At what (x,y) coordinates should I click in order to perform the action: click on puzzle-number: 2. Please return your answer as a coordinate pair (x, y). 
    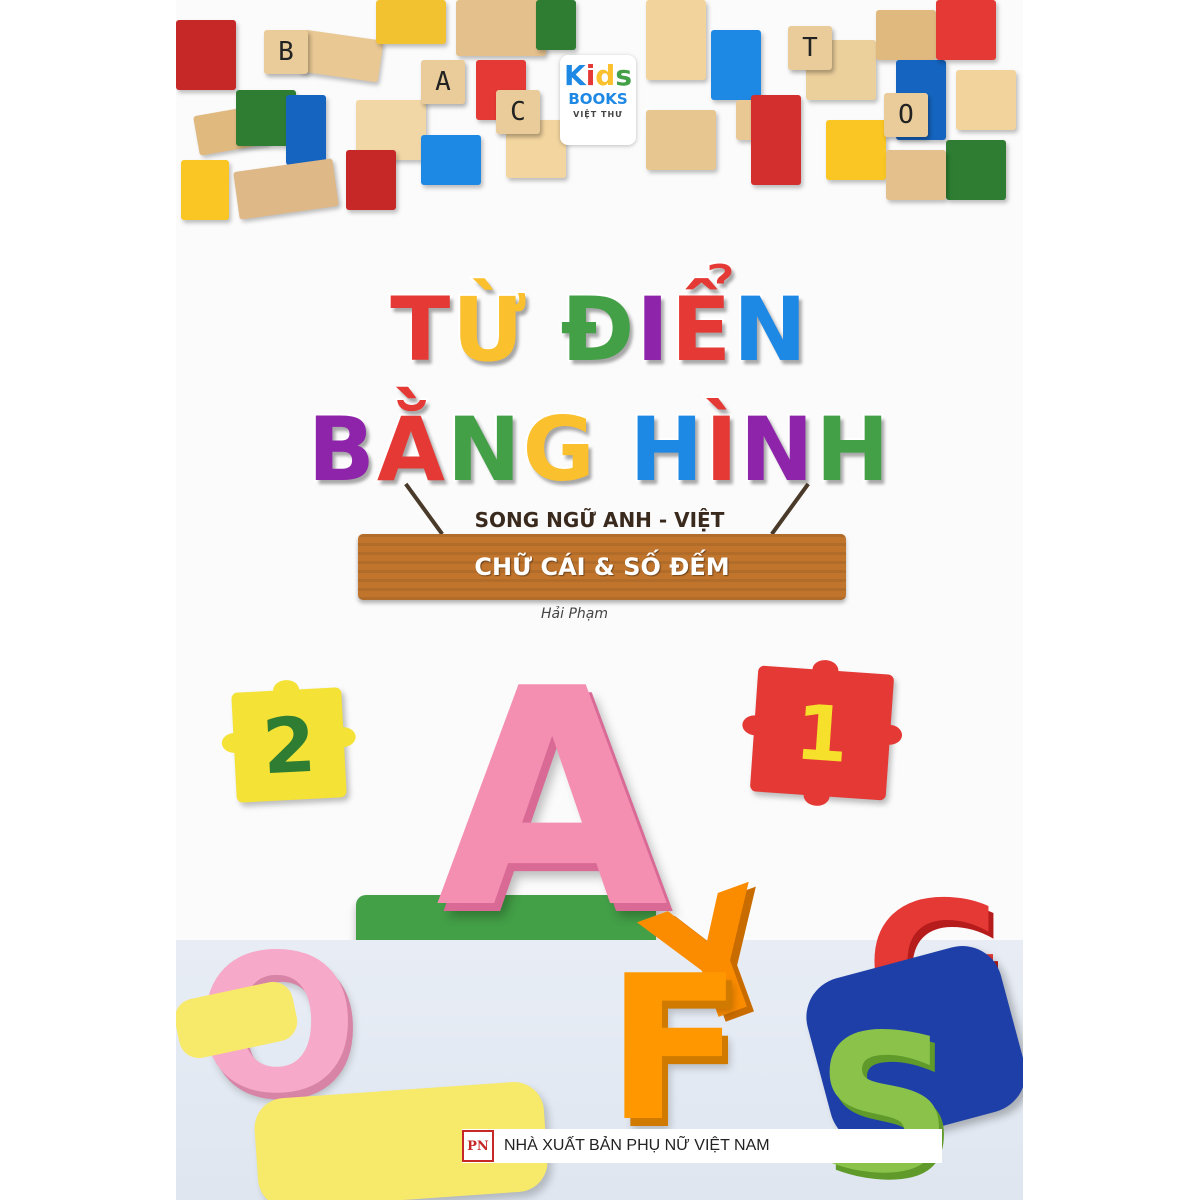
    Looking at the image, I should click on (289, 745).